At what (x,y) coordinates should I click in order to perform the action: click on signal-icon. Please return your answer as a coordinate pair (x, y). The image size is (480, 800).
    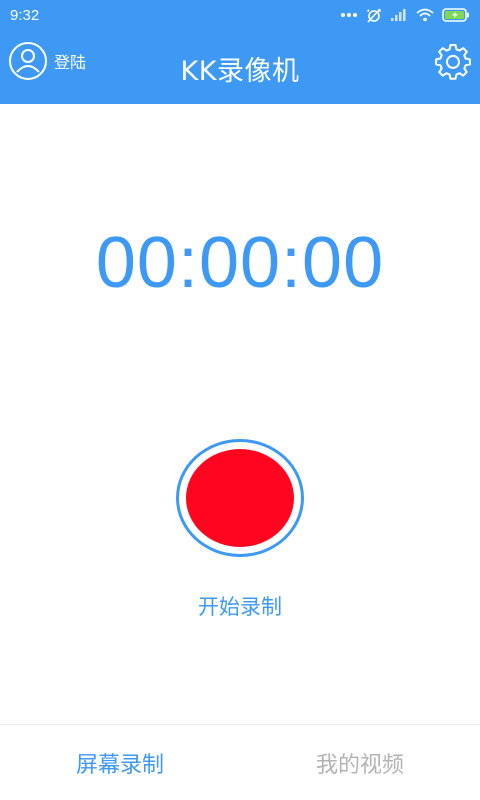
    Looking at the image, I should click on (398, 15).